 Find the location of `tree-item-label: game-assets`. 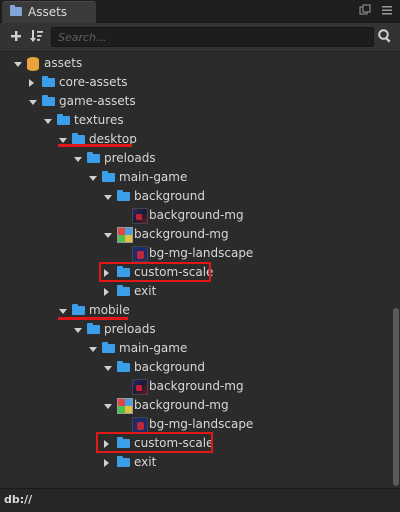

tree-item-label: game-assets is located at coordinates (97, 101).